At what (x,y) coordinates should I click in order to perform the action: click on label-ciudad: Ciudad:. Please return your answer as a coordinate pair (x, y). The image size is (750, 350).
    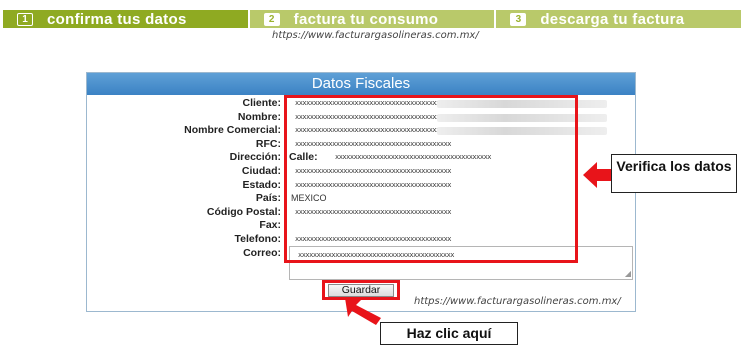
    Looking at the image, I should click on (261, 170).